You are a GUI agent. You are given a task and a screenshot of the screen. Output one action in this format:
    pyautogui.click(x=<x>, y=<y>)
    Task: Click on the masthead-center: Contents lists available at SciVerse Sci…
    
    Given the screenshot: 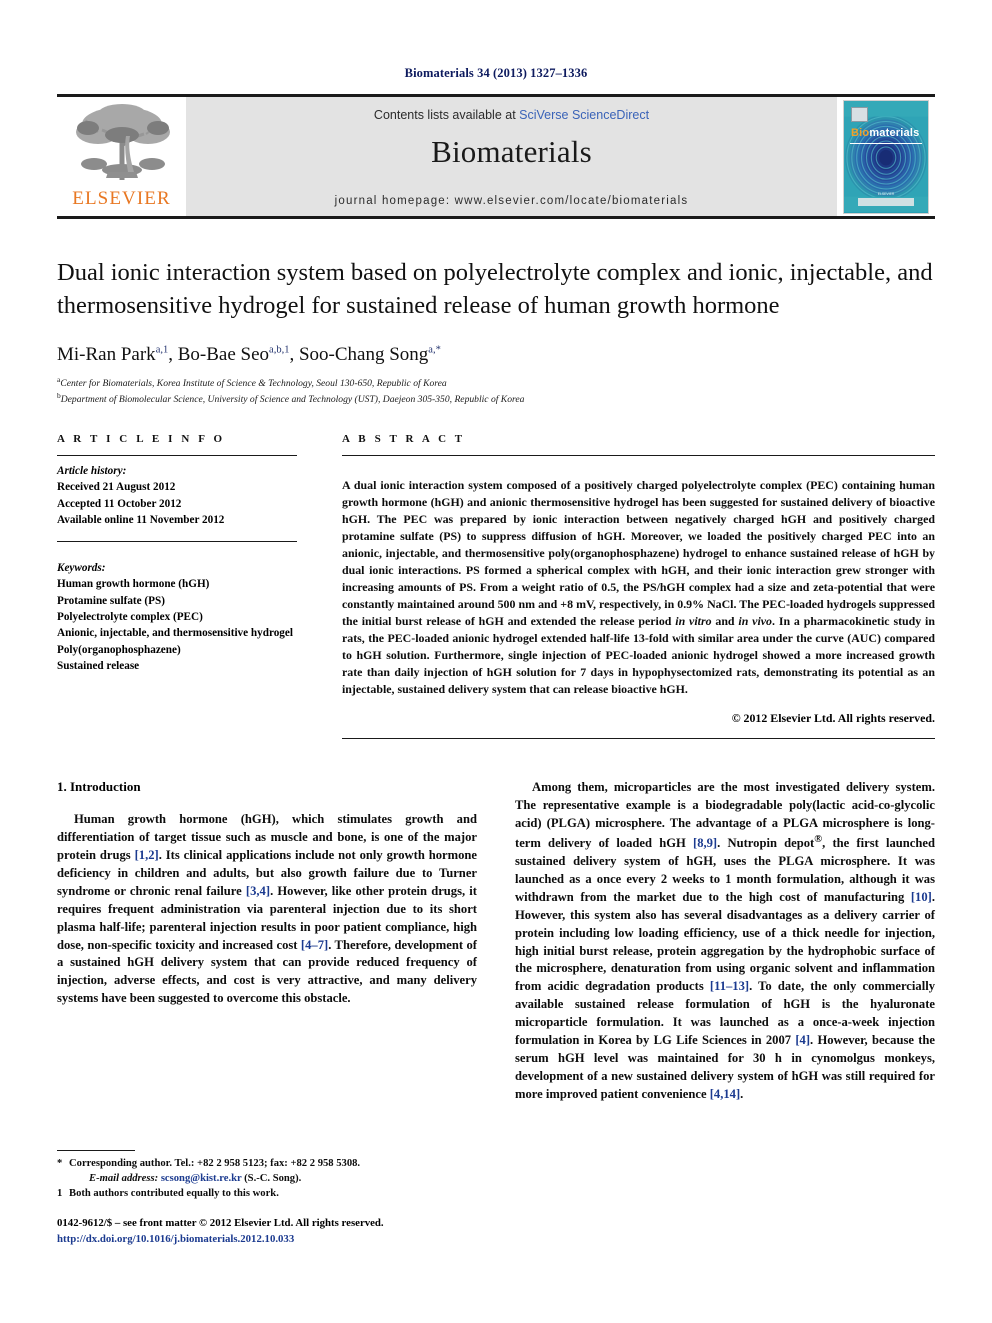 What is the action you would take?
    pyautogui.click(x=511, y=156)
    